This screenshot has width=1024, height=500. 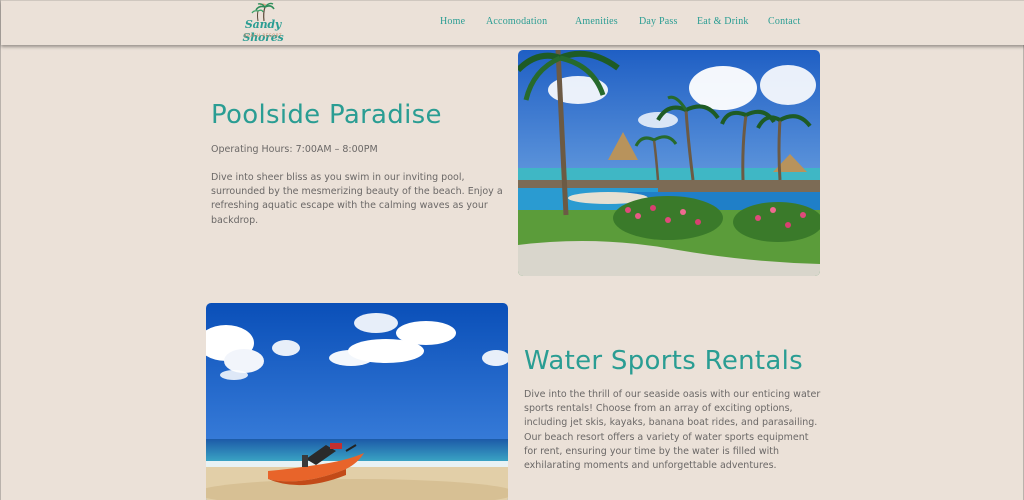 I want to click on nav-item-accomodation: Accomodation, so click(x=516, y=21).